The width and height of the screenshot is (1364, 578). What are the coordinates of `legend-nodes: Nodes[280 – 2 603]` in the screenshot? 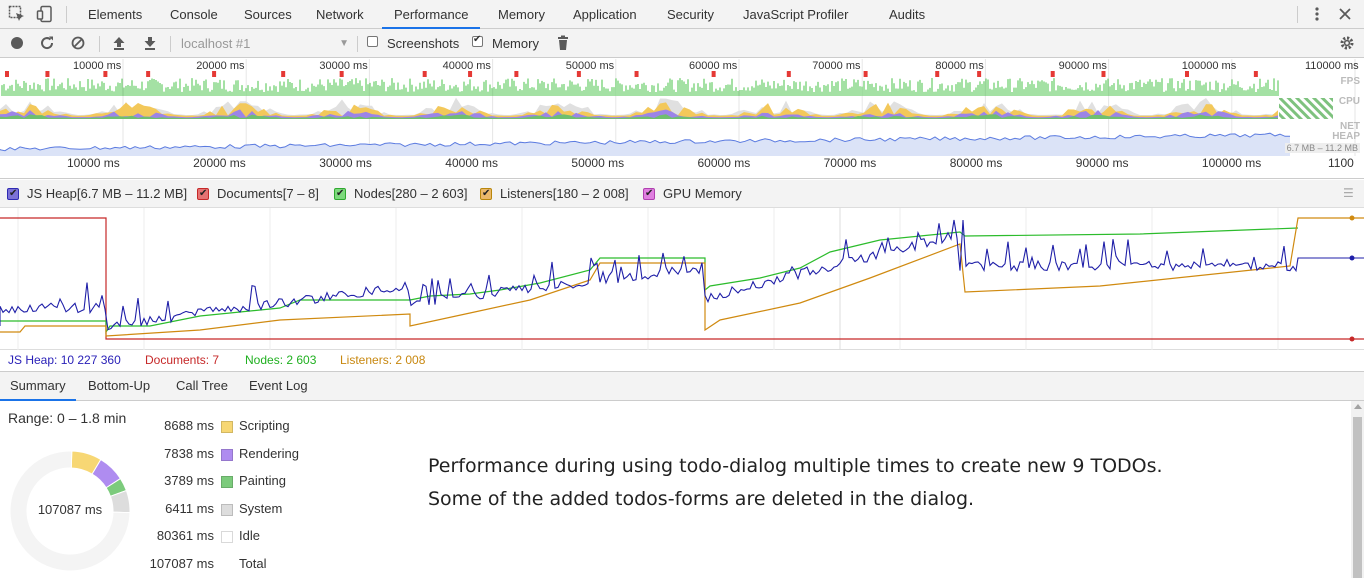 It's located at (400, 194).